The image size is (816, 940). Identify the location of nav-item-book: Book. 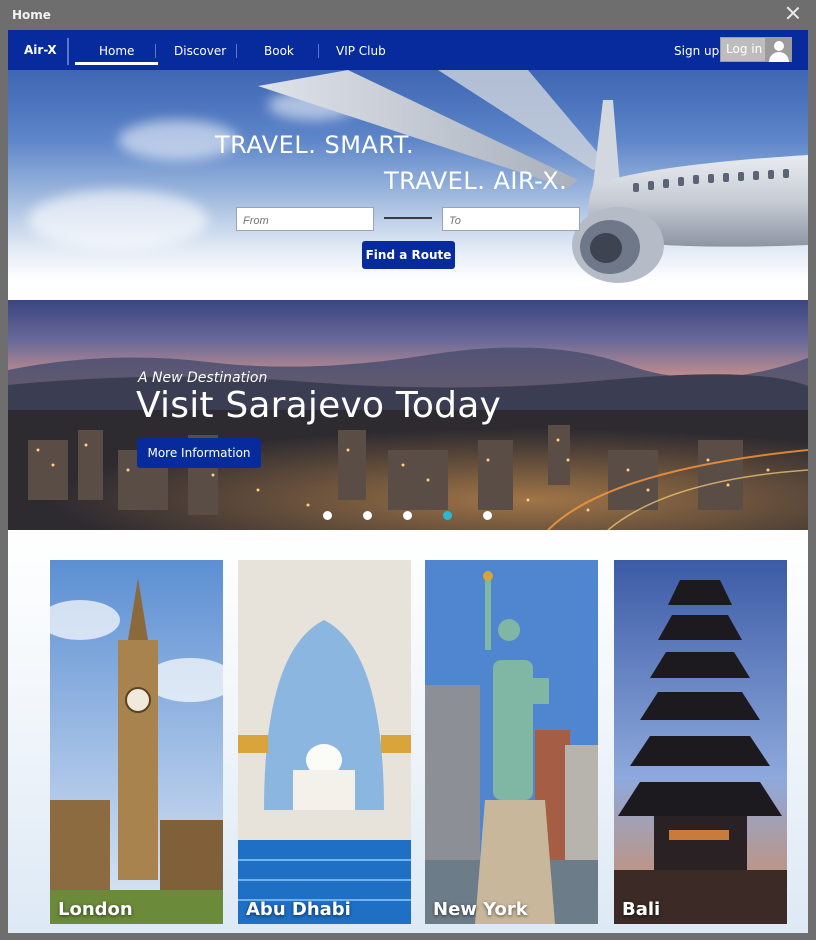
(279, 51).